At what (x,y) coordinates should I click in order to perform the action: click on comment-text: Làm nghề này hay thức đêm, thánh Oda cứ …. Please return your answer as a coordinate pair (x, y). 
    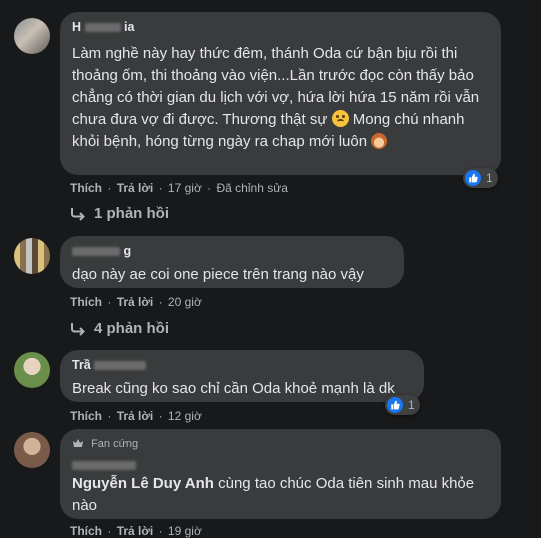
    Looking at the image, I should click on (276, 97).